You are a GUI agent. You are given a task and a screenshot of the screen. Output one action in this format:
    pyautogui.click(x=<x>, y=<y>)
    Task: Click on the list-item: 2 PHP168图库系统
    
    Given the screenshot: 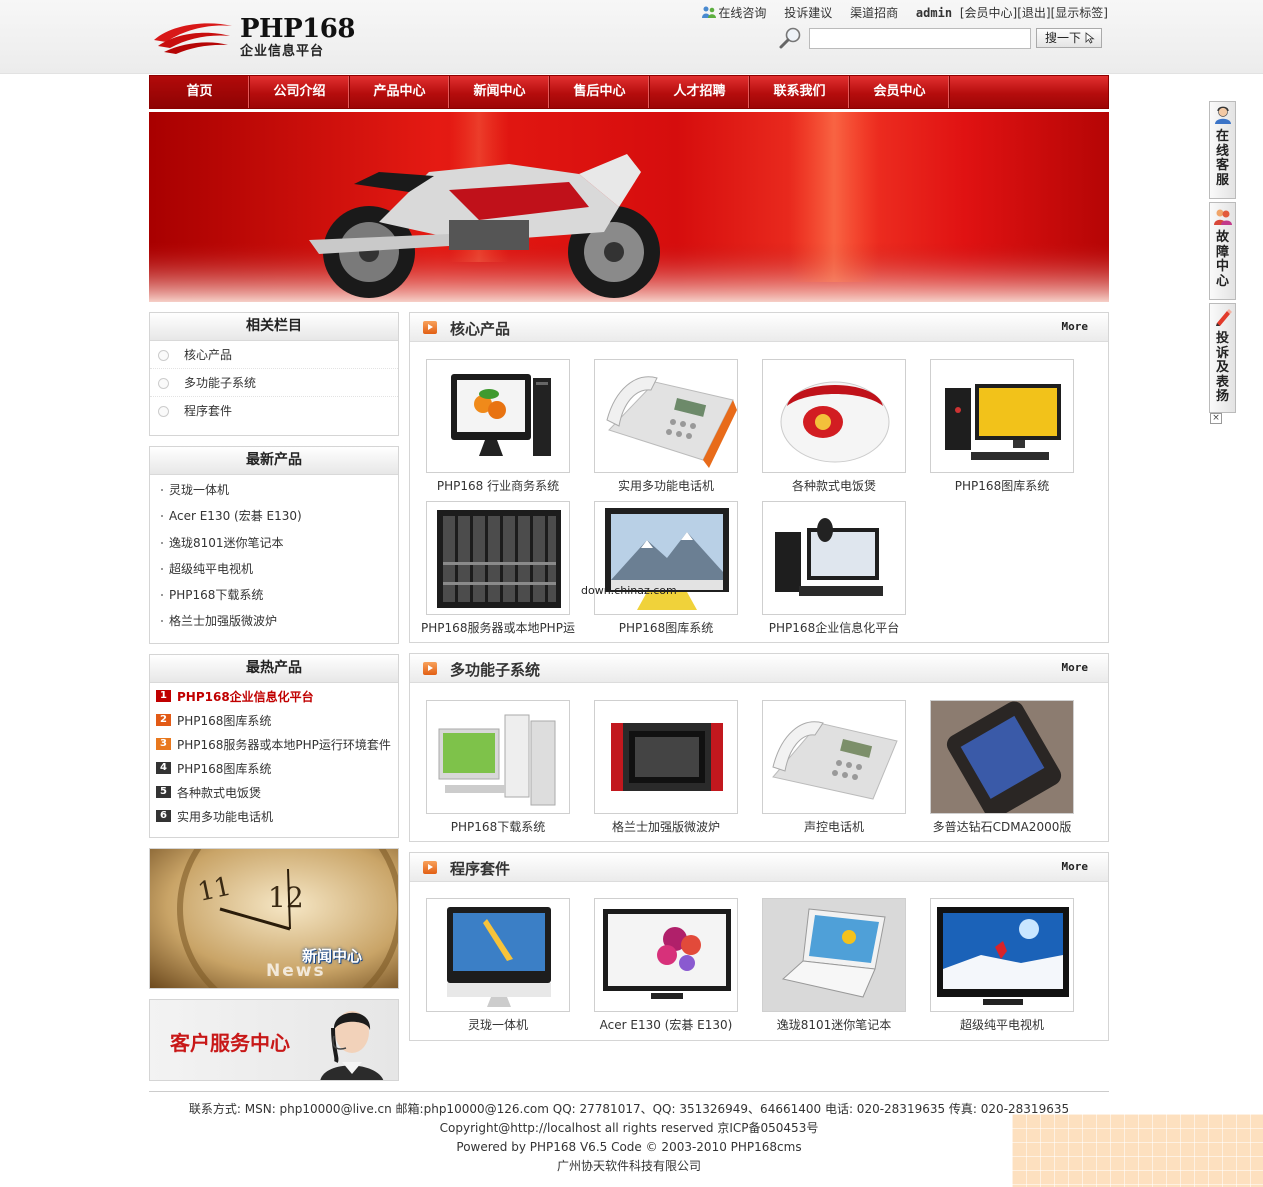 What is the action you would take?
    pyautogui.click(x=274, y=721)
    